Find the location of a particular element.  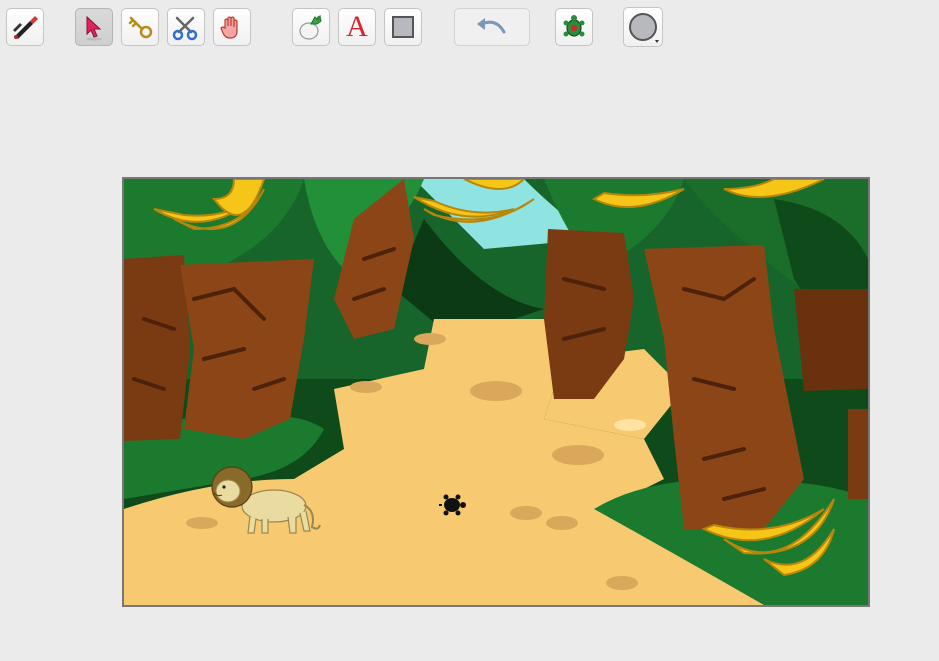

sprite-egg-icon is located at coordinates (310, 27).